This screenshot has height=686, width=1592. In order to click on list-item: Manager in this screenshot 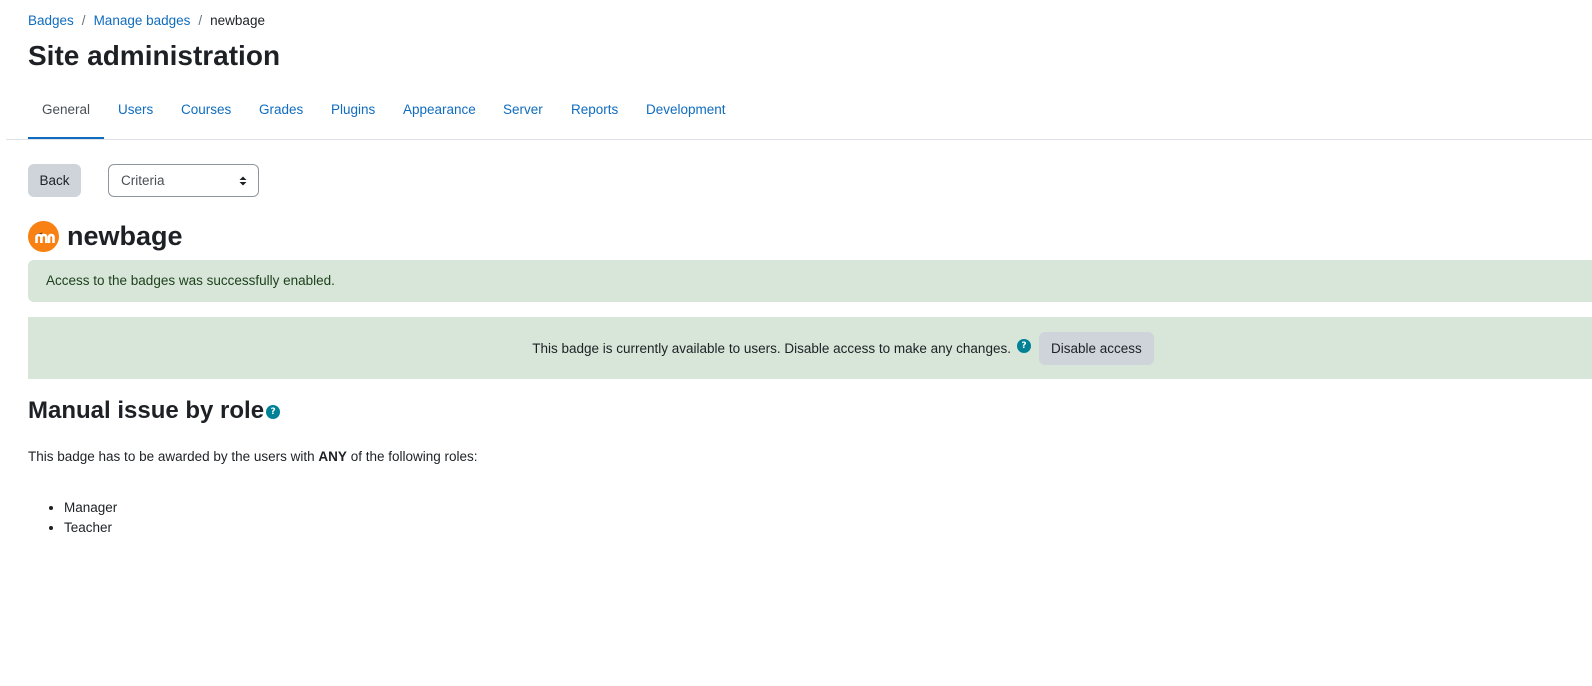, I will do `click(90, 508)`.